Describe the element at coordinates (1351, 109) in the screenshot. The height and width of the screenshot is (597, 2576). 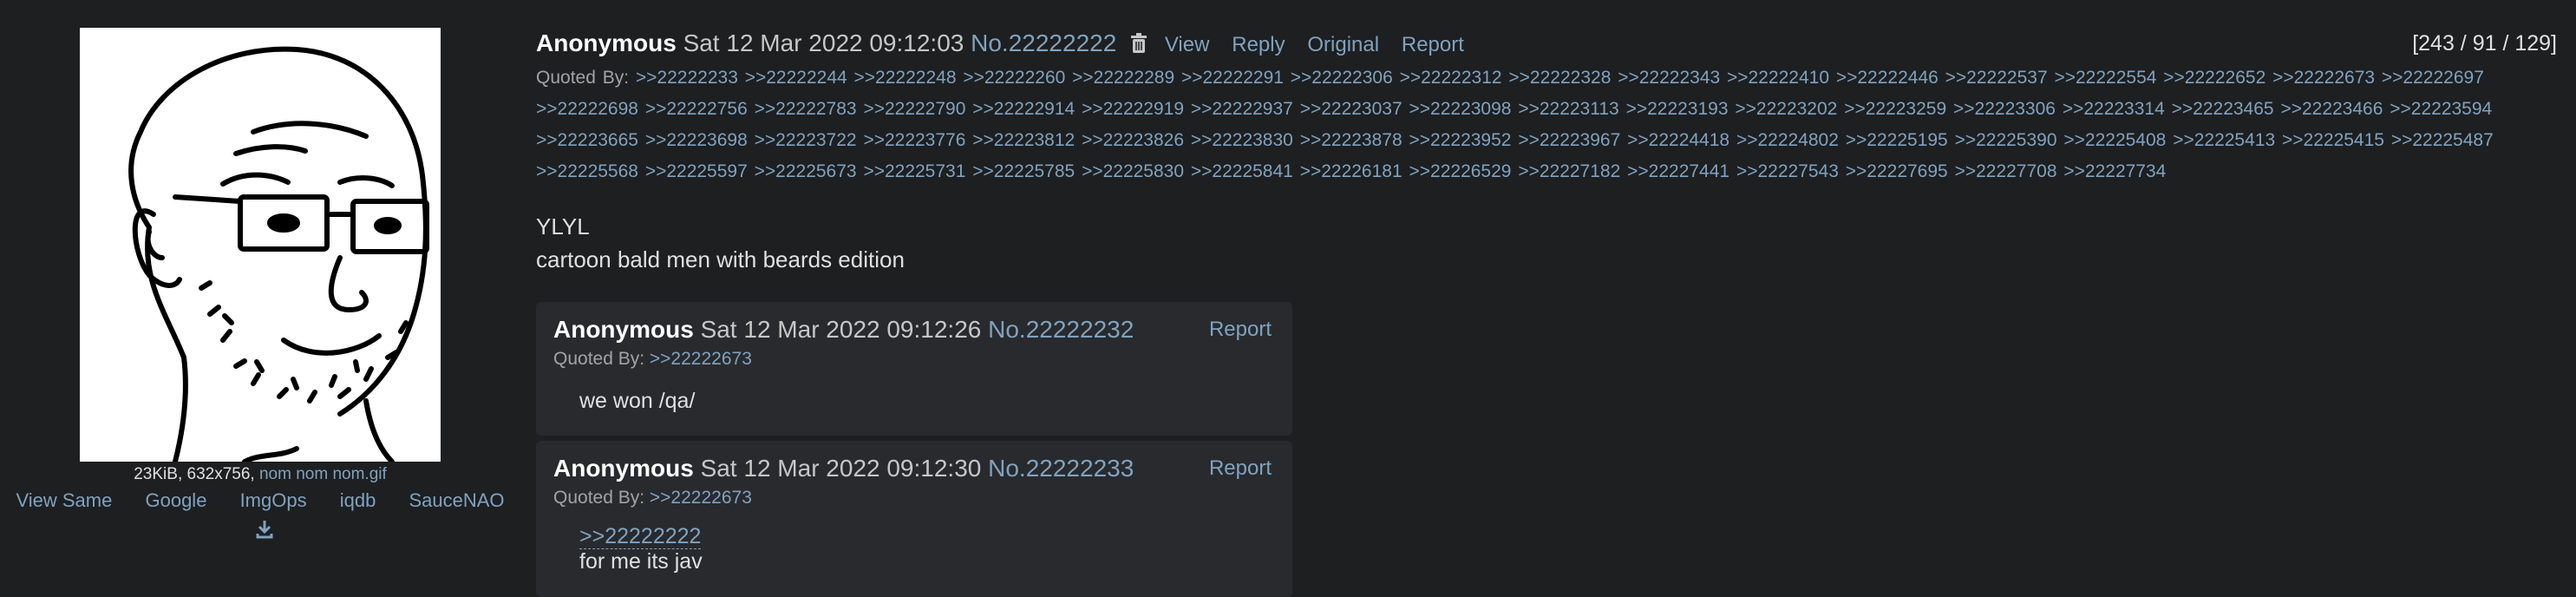
I see `quote-backlink: >>22223037` at that location.